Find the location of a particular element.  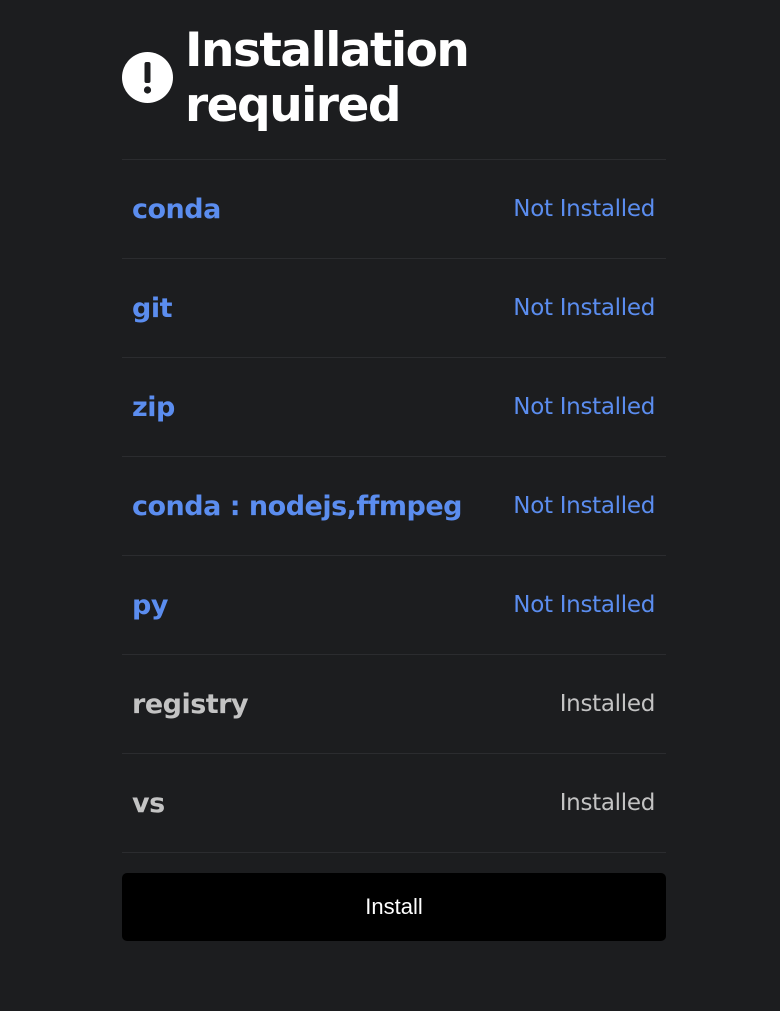

list-item: git Not Installed is located at coordinates (394, 308).